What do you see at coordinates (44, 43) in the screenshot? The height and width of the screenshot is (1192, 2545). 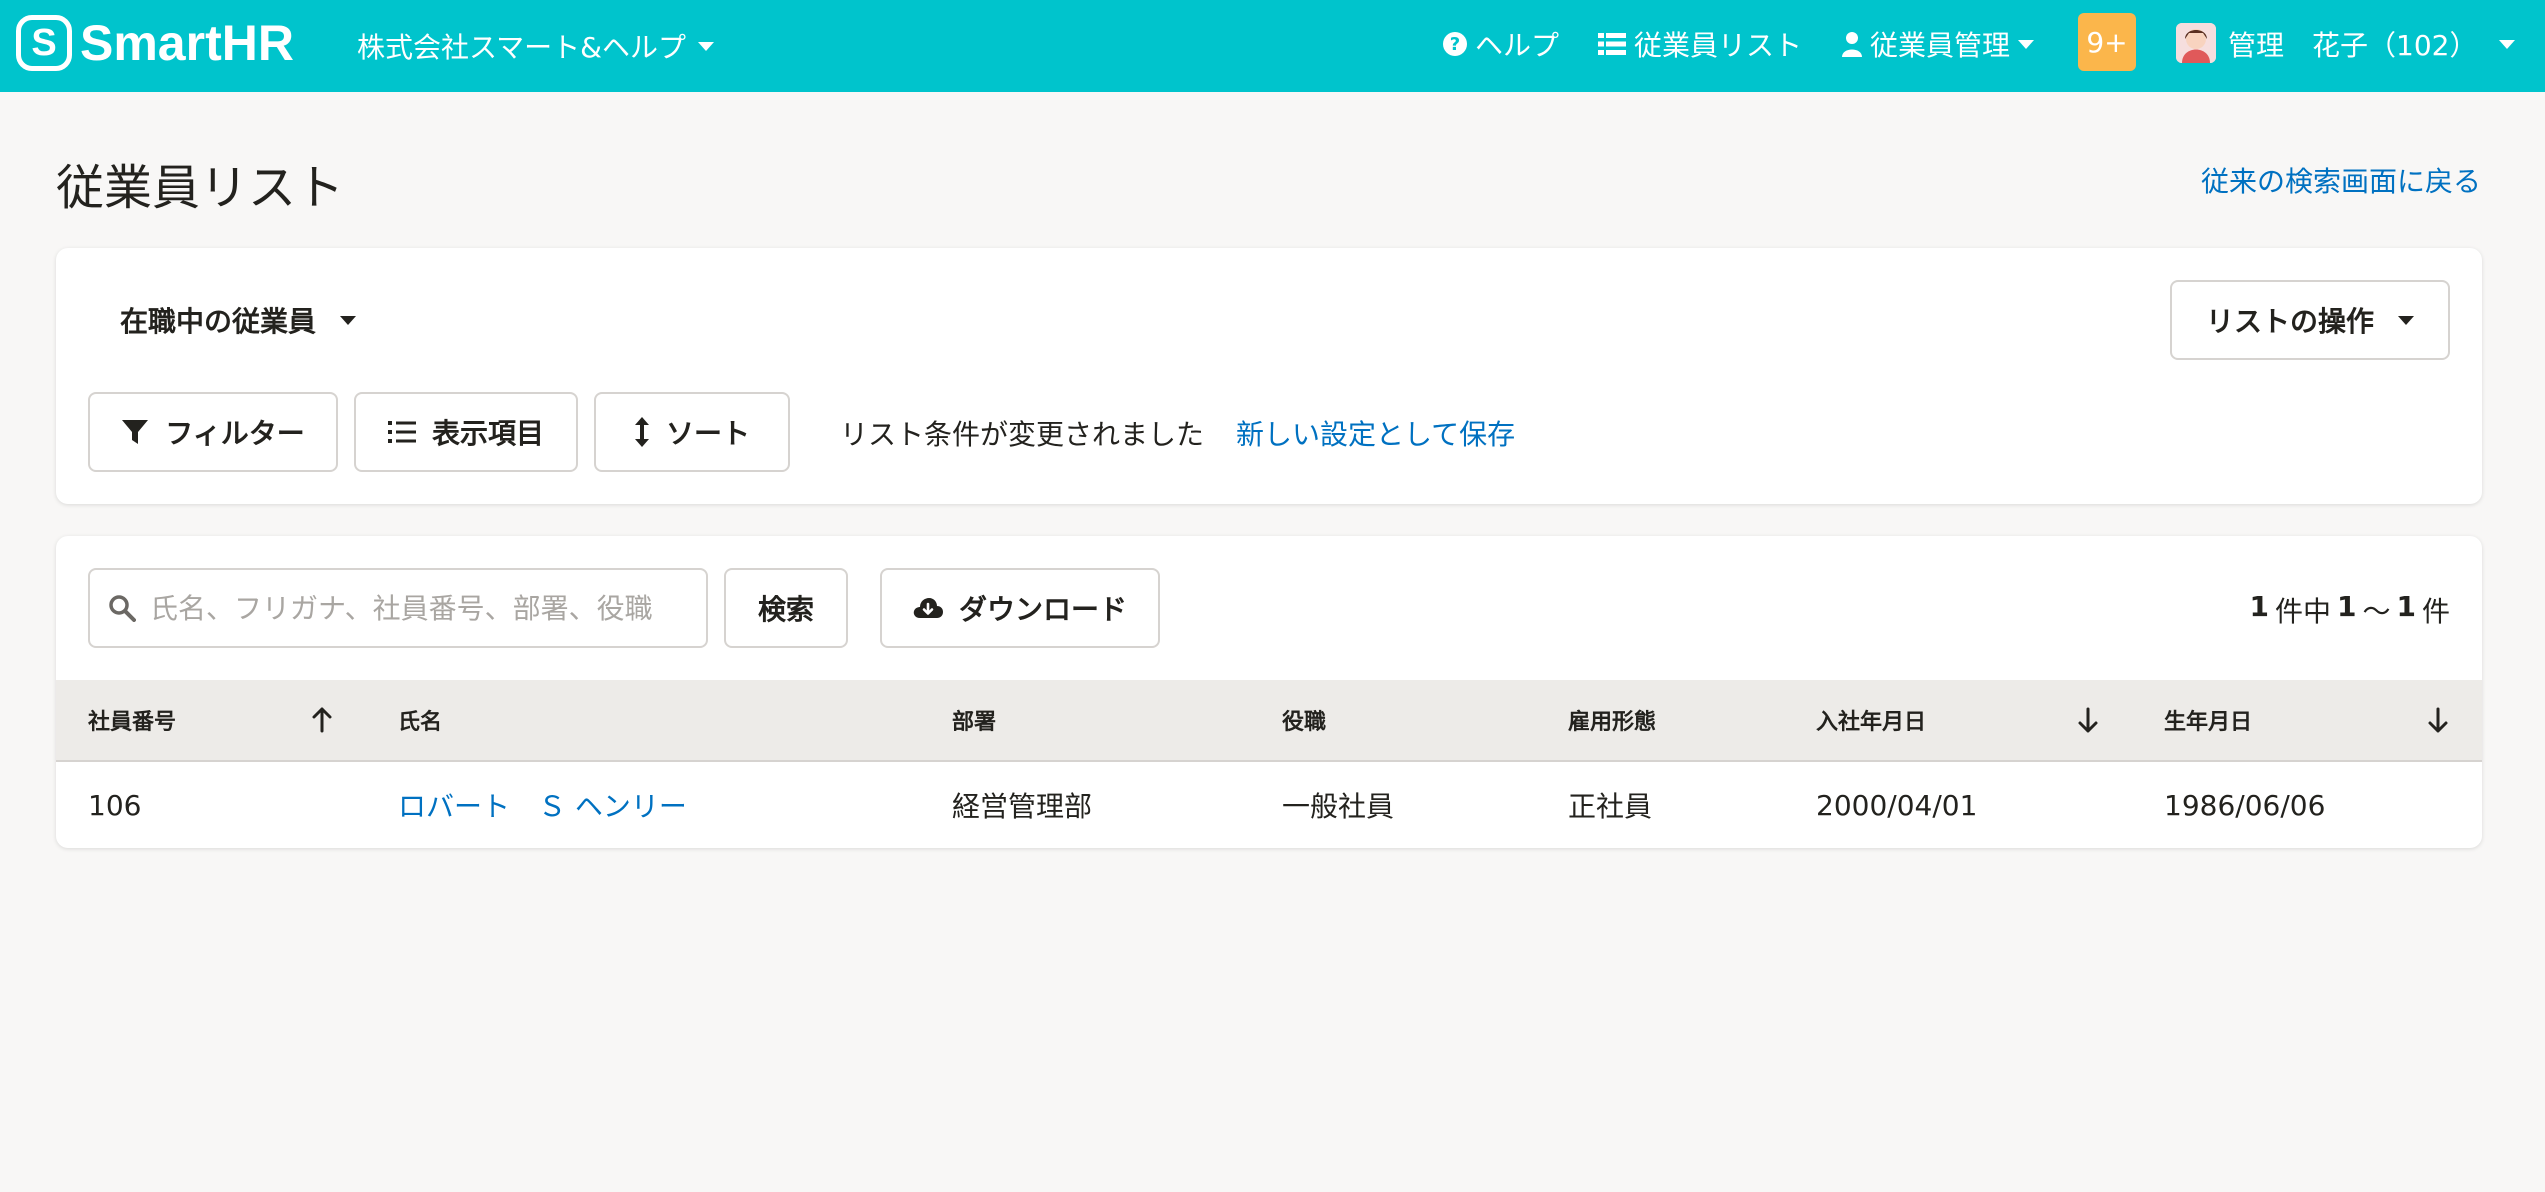 I see `logo-mark-icon: S` at bounding box center [44, 43].